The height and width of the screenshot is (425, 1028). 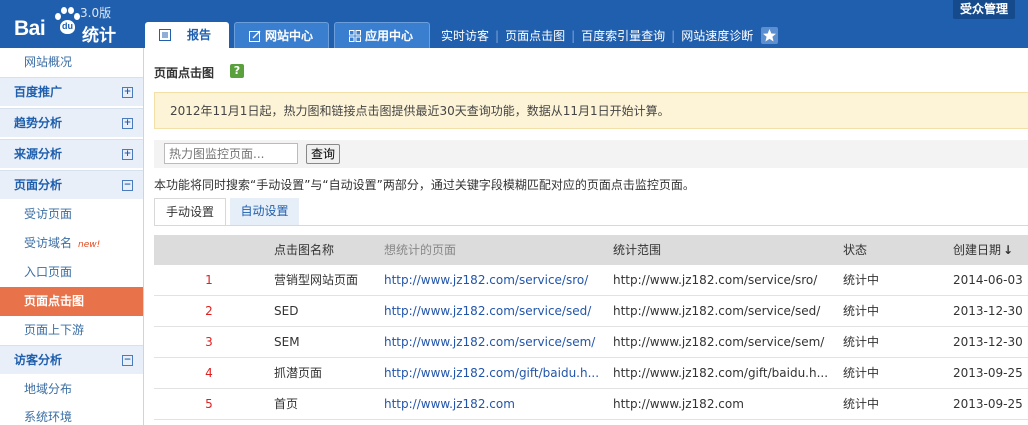 What do you see at coordinates (30, 28) in the screenshot?
I see `logo-wordmark: Bai` at bounding box center [30, 28].